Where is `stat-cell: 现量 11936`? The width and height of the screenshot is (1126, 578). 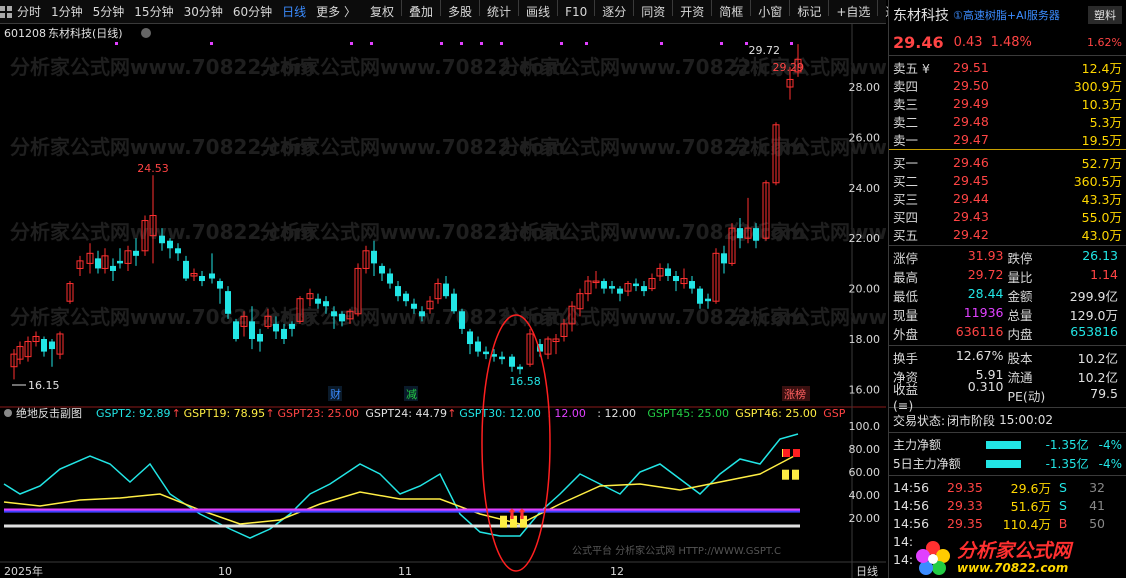 stat-cell: 现量 11936 is located at coordinates (950, 314).